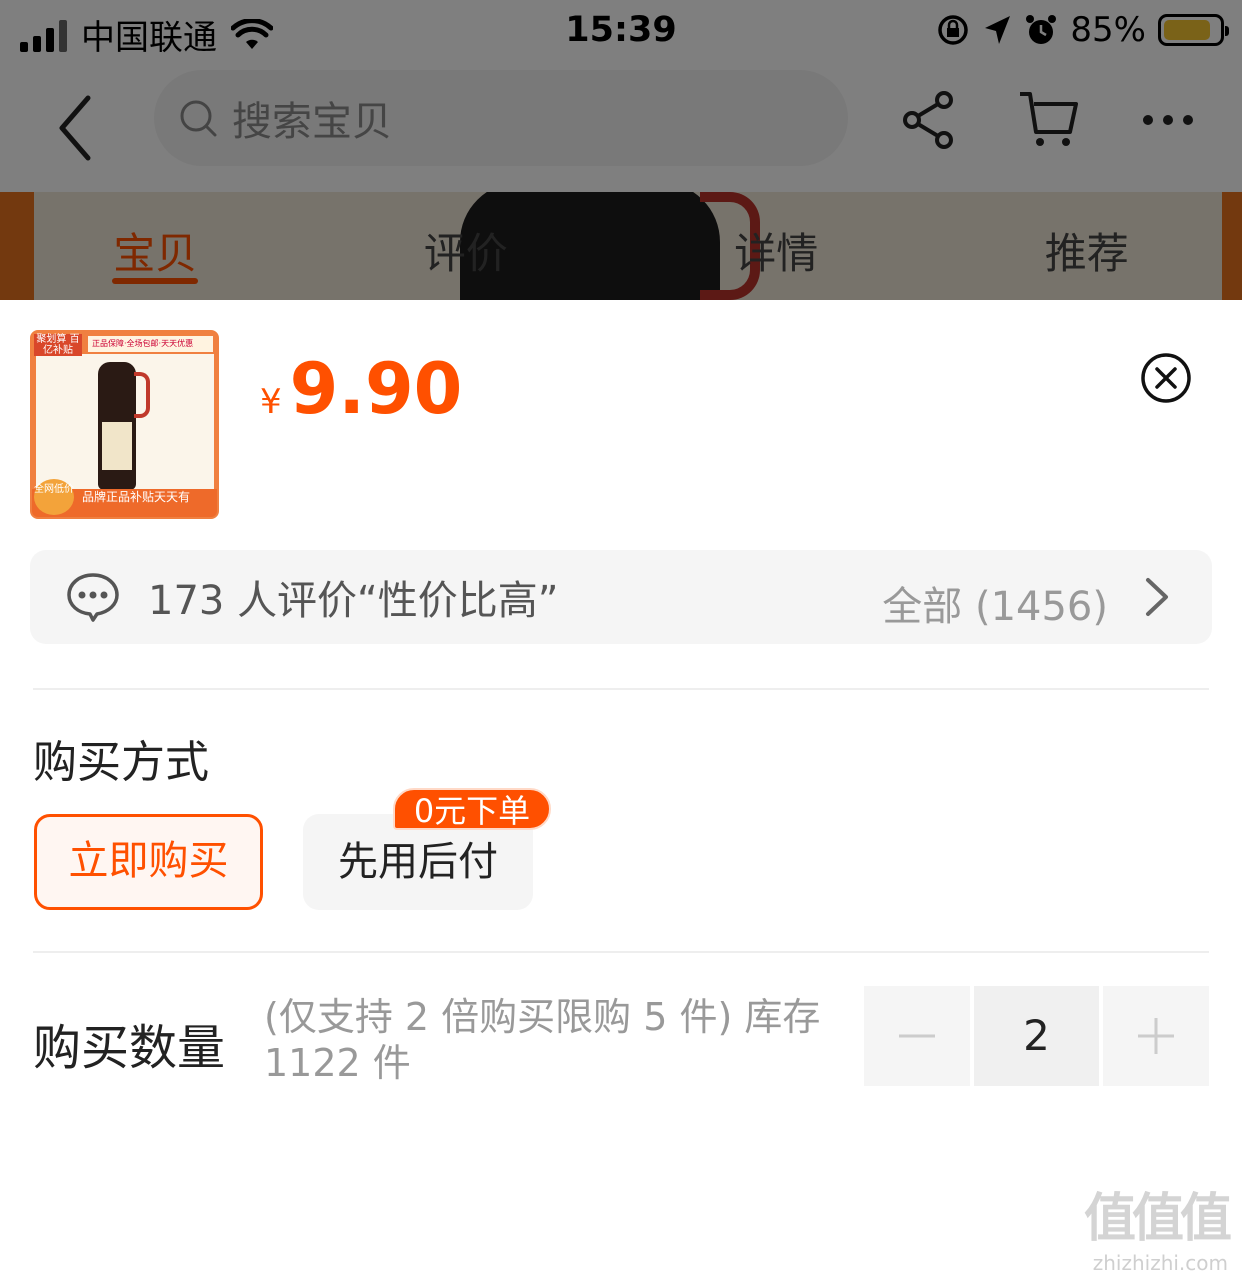 The height and width of the screenshot is (1281, 1242). Describe the element at coordinates (58, 345) in the screenshot. I see `thumbnail-tag-subsidy: 聚划算 百亿补贴` at that location.